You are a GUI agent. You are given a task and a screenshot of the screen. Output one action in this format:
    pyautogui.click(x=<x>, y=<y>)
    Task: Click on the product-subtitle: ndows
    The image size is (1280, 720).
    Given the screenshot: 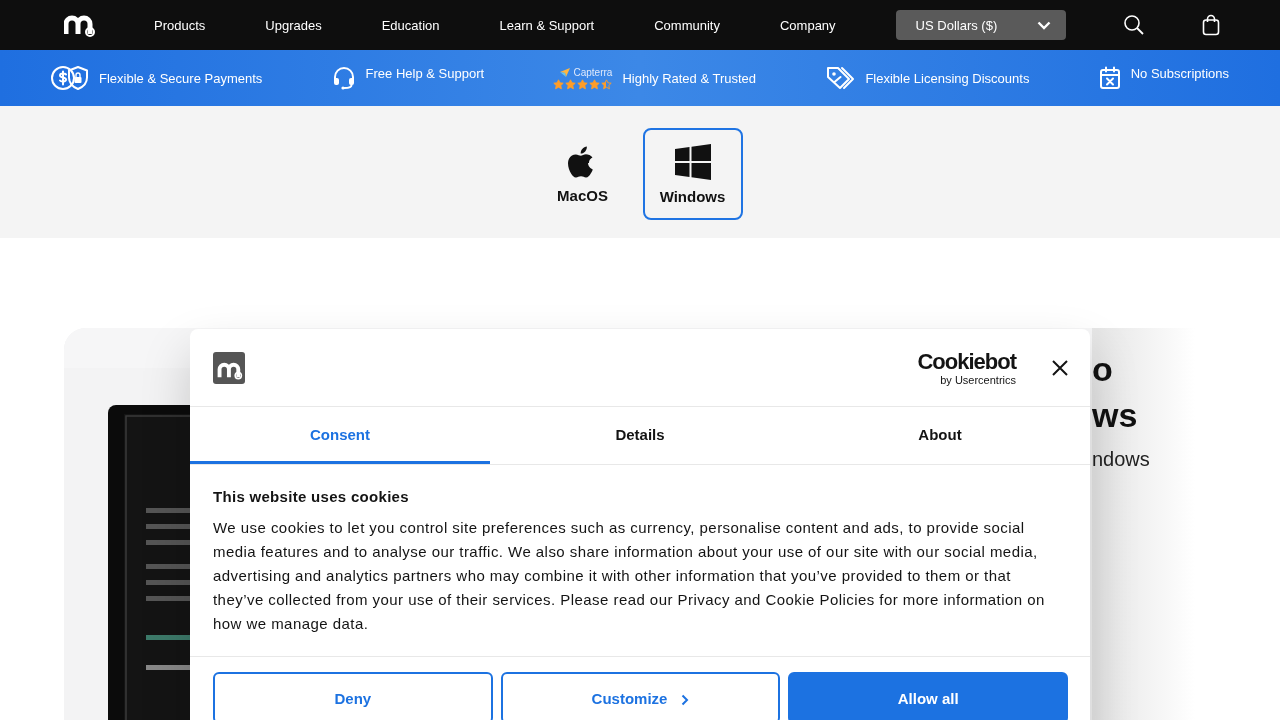 What is the action you would take?
    pyautogui.click(x=1121, y=459)
    